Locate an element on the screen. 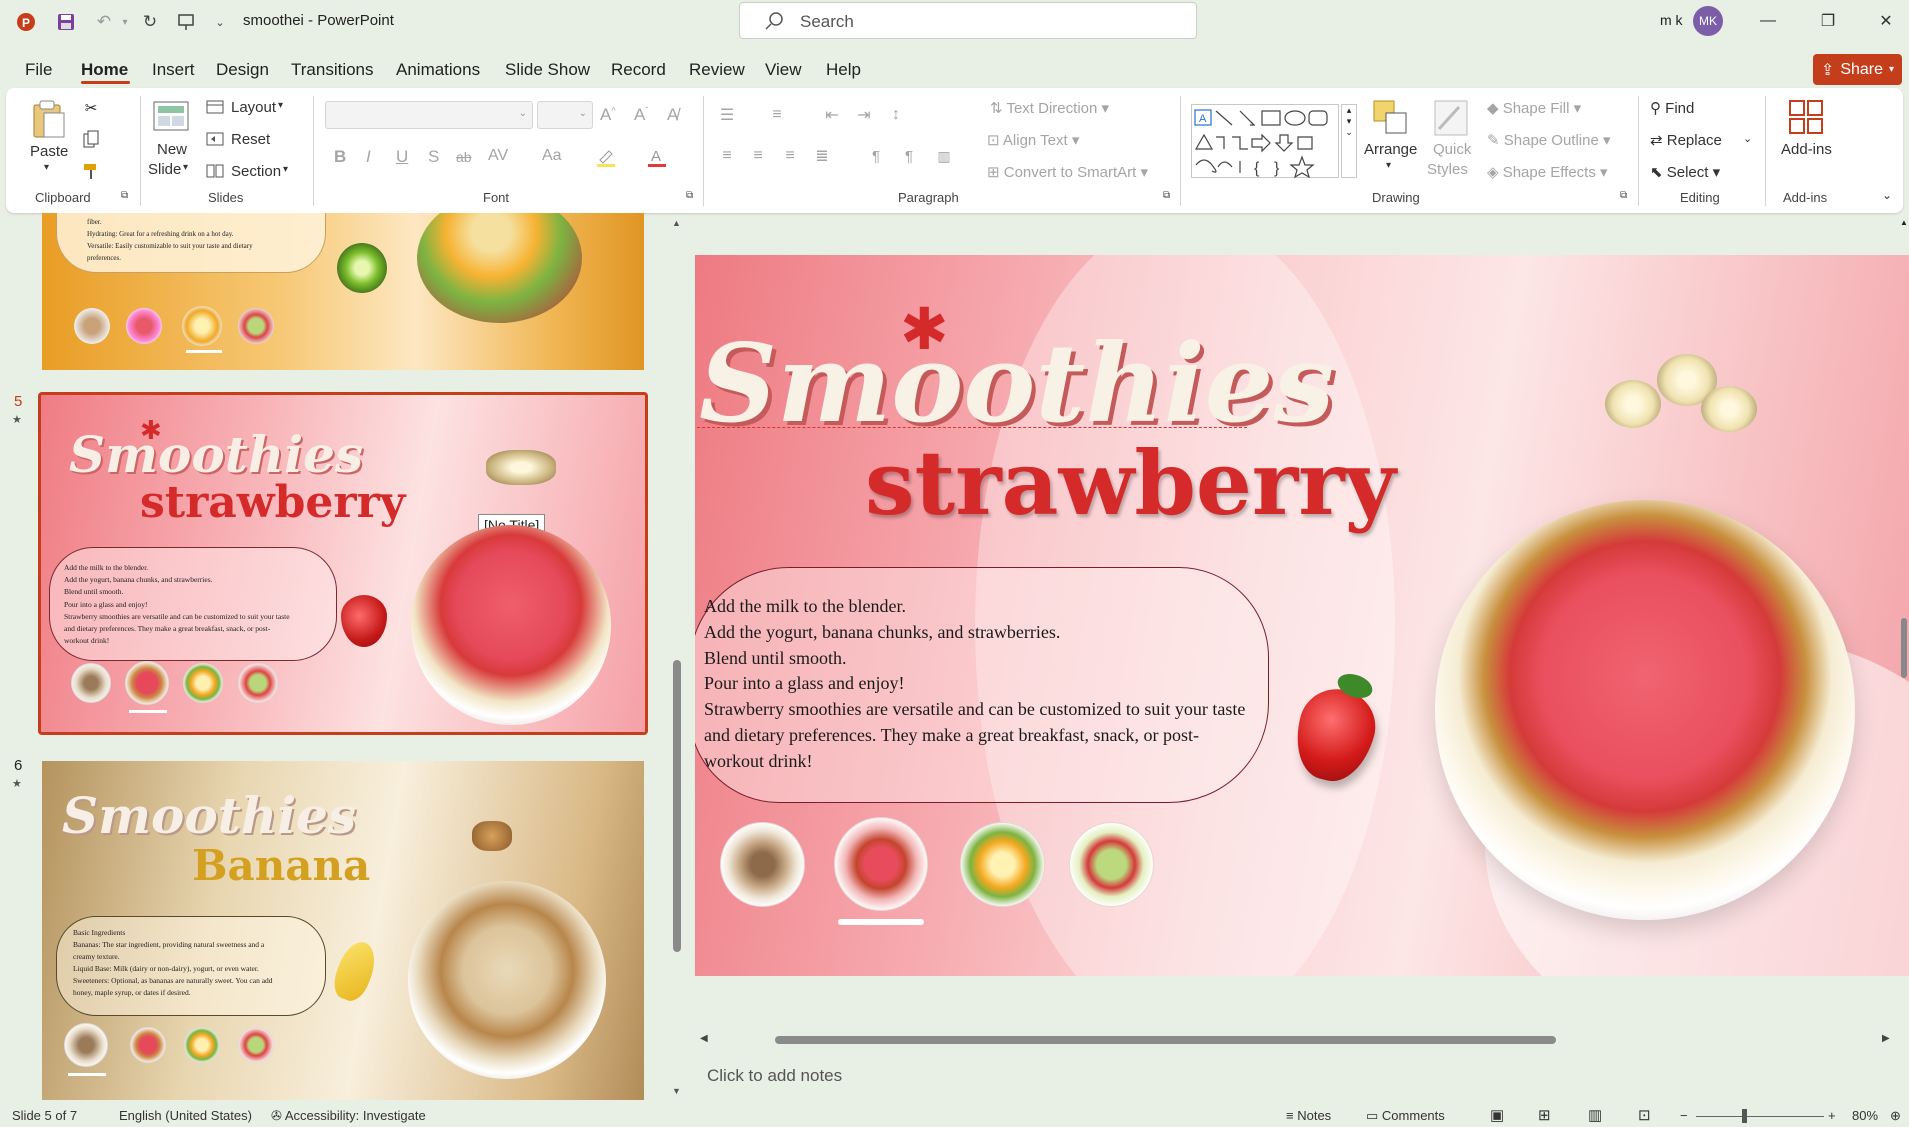 The width and height of the screenshot is (1909, 1127). align-center-icon: ≡ is located at coordinates (758, 156).